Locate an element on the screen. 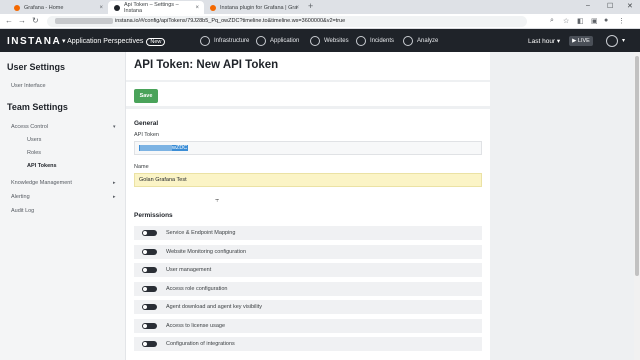  sidebar-item-api-tokens: API Tokens is located at coordinates (42, 166).